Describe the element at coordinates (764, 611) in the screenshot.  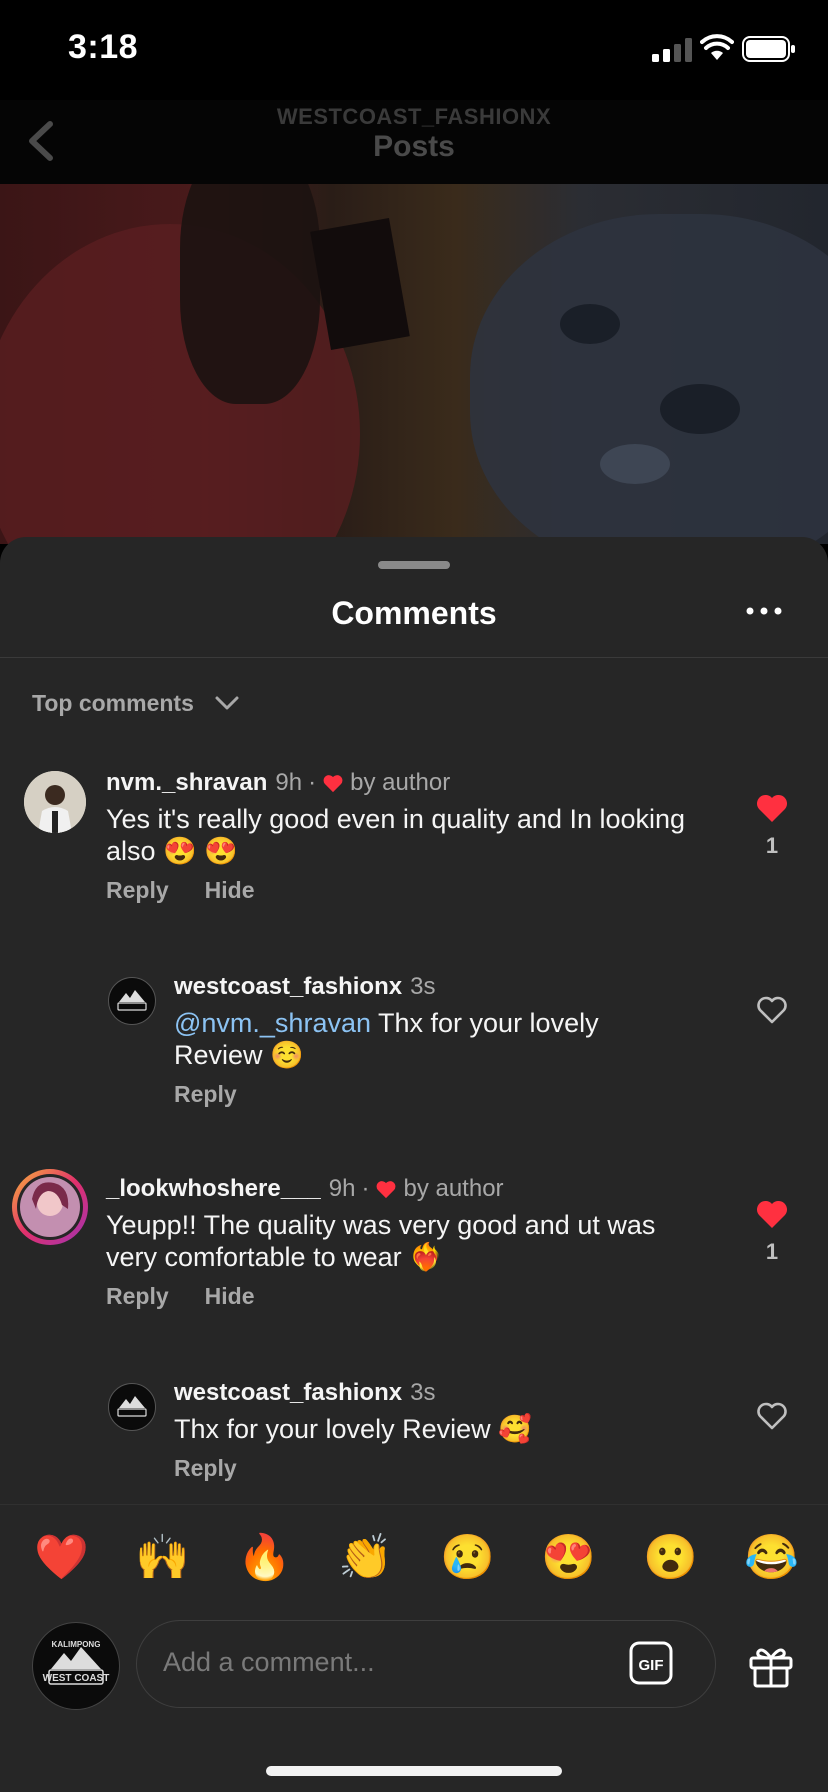
I see `more-options-icon` at that location.